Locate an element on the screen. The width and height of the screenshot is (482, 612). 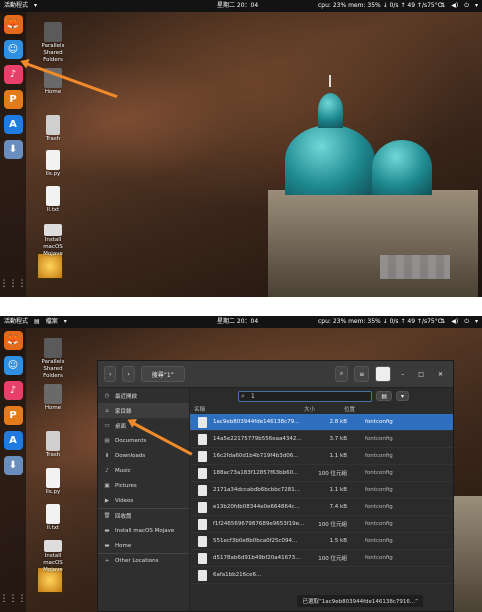
file-type-button: ▤ is located at coordinates (384, 396).